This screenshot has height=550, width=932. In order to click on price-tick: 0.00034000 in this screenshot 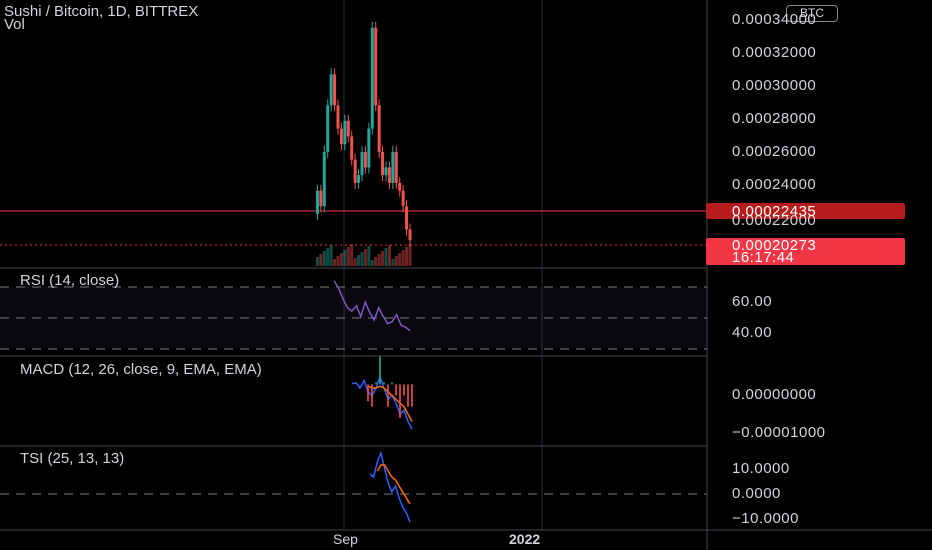, I will do `click(774, 19)`.